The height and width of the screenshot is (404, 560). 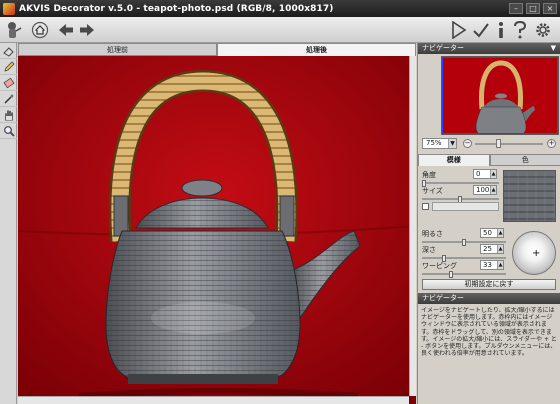 What do you see at coordinates (551, 143) in the screenshot?
I see `zoom-in-button: +` at bounding box center [551, 143].